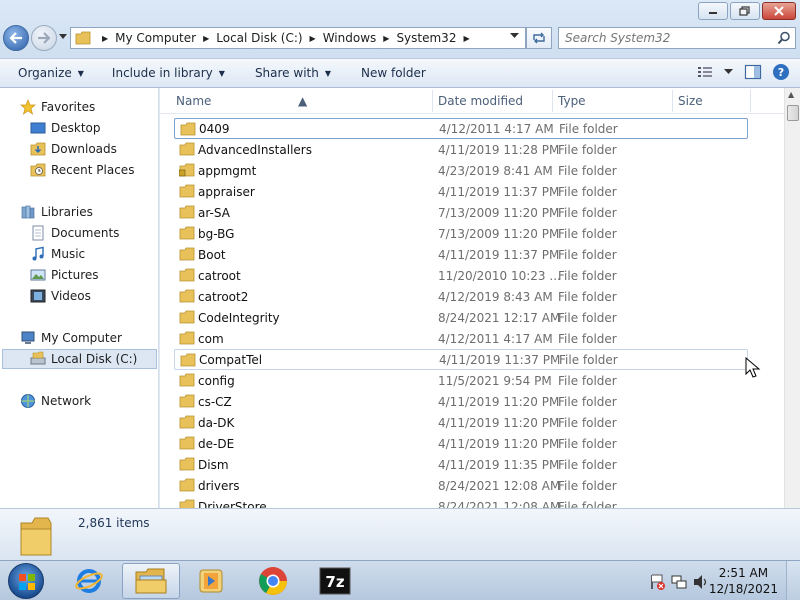 This screenshot has height=600, width=800. Describe the element at coordinates (426, 38) in the screenshot. I see `breadcrumb-system32: System32` at that location.